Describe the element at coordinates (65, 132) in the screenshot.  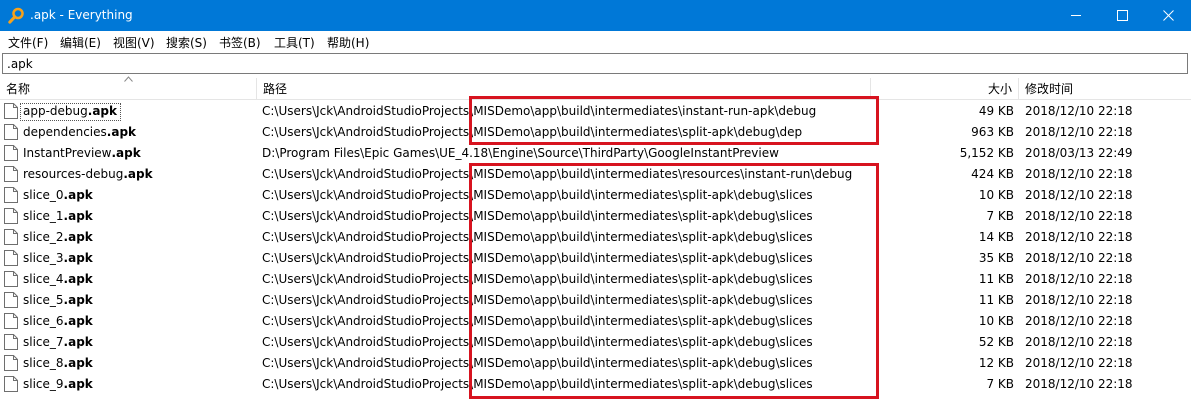
I see `file-name-base: dependencies` at that location.